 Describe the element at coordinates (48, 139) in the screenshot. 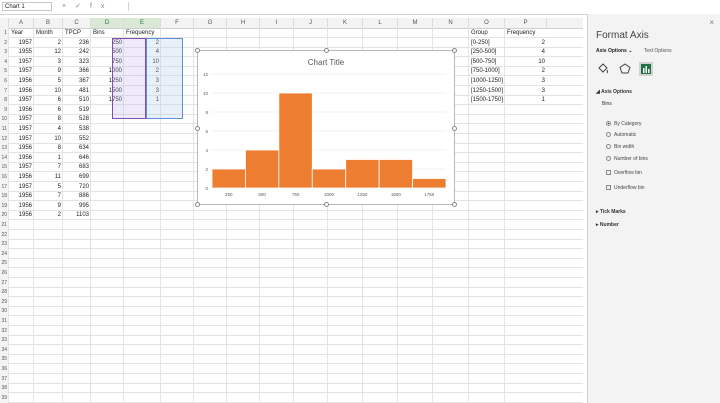

I see `data-cell: 10` at that location.